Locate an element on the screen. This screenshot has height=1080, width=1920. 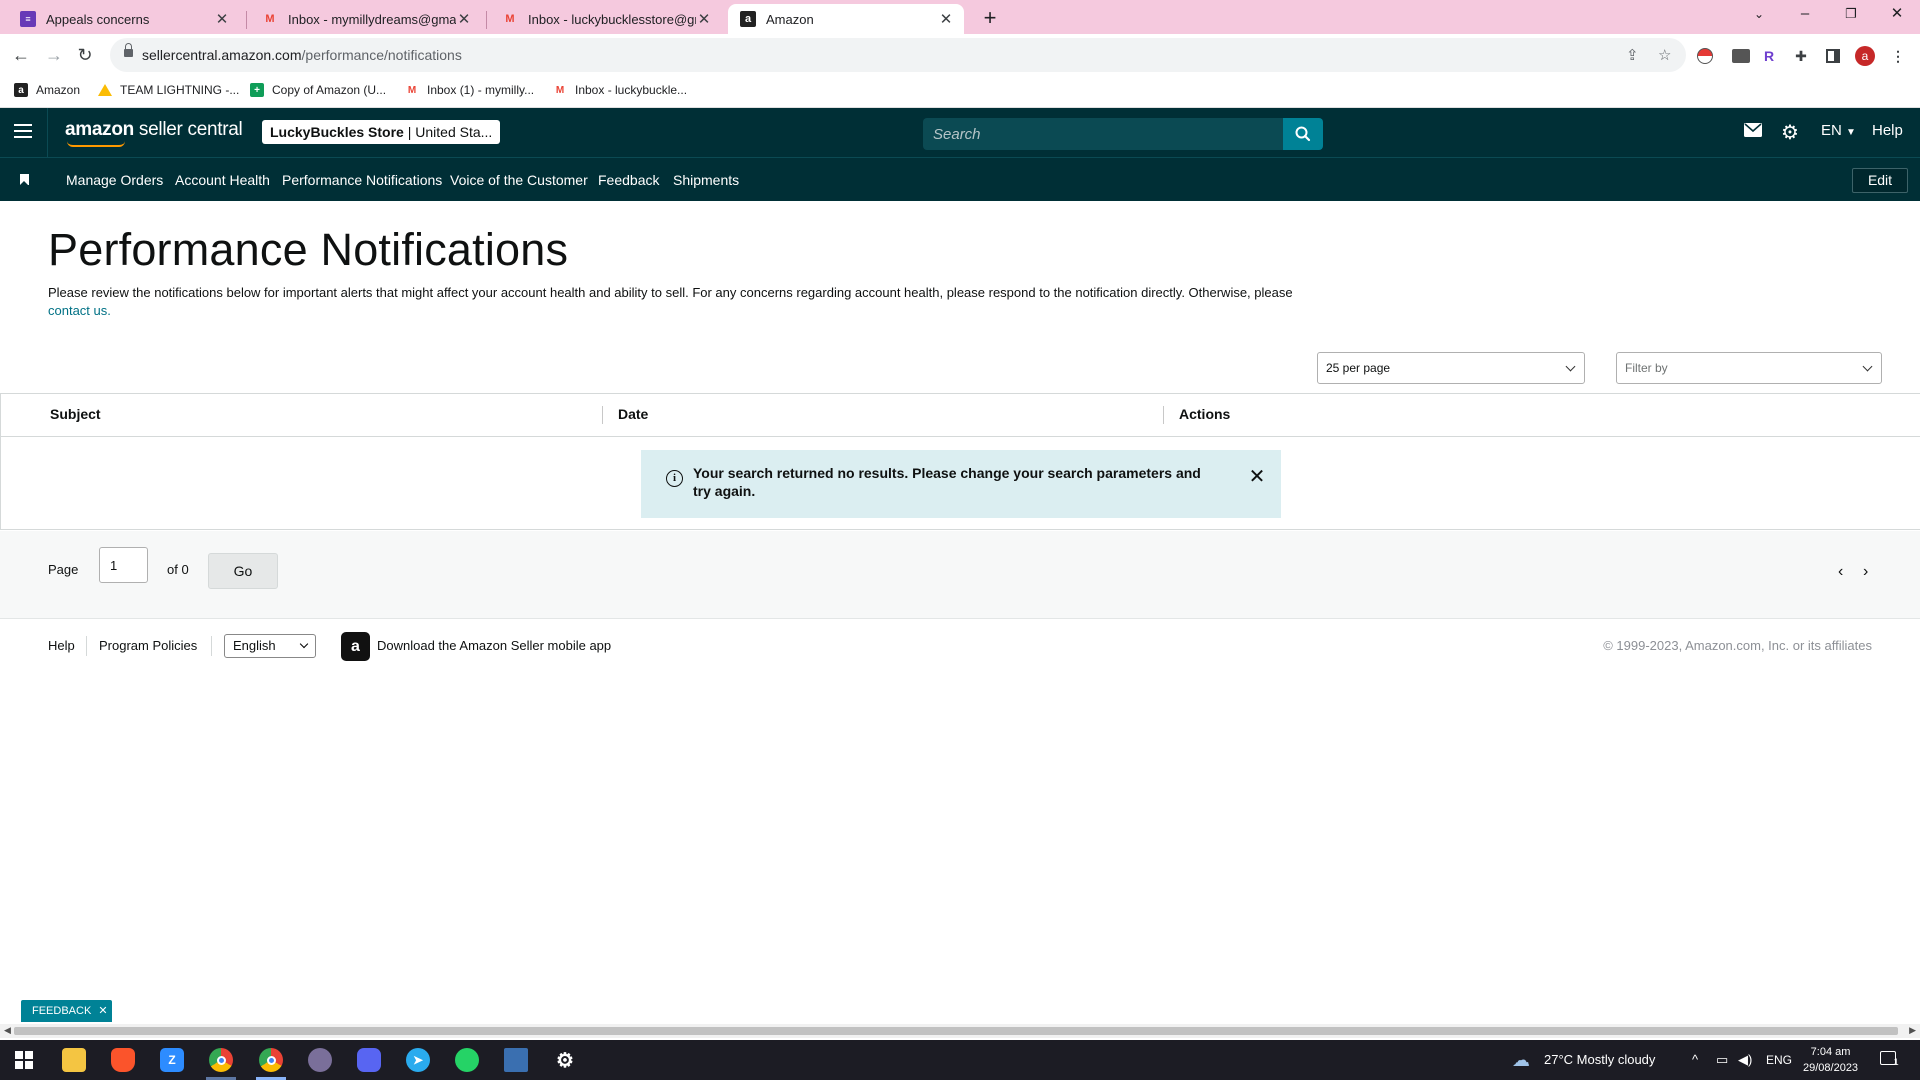
weather-text: 27°C Mostly cloudy is located at coordinates (1599, 1059).